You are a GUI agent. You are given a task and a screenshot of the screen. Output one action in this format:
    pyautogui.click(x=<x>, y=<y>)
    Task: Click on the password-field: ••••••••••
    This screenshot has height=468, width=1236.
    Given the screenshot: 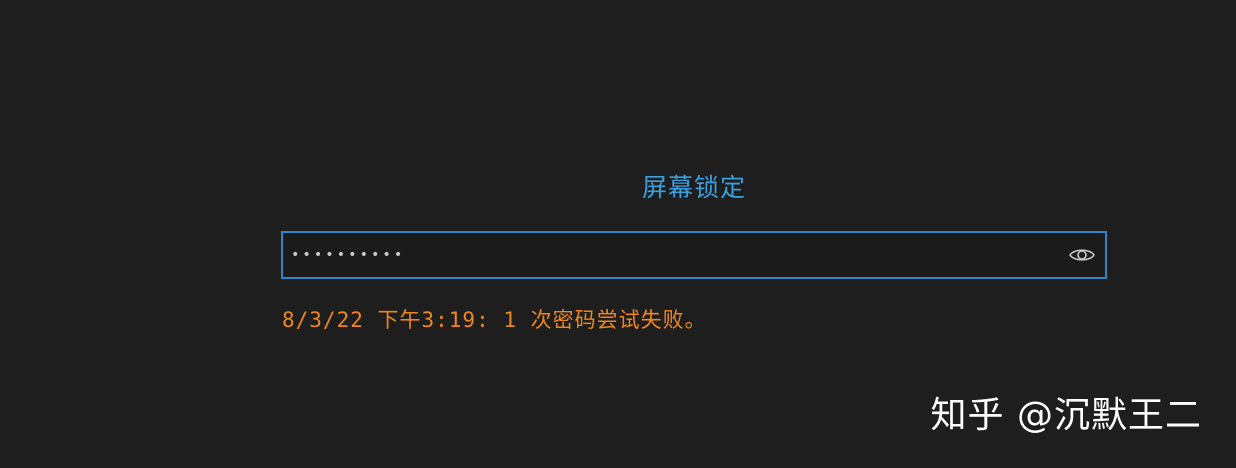 What is the action you would take?
    pyautogui.click(x=694, y=255)
    